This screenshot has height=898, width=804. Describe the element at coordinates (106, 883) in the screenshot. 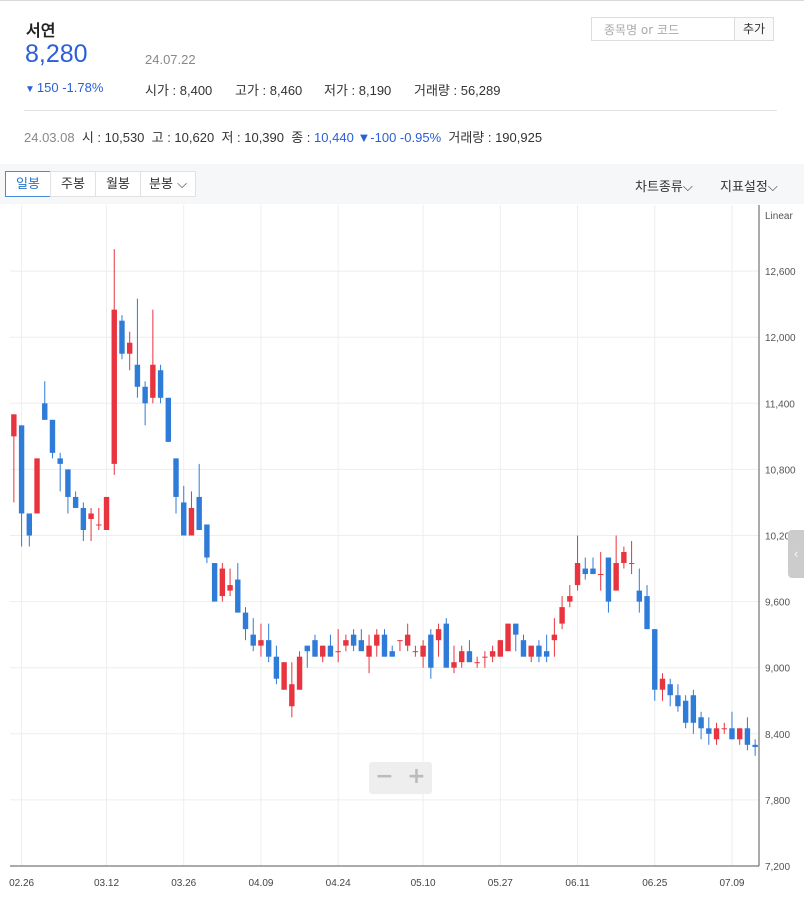

I see `x-tick-label: 03.12` at that location.